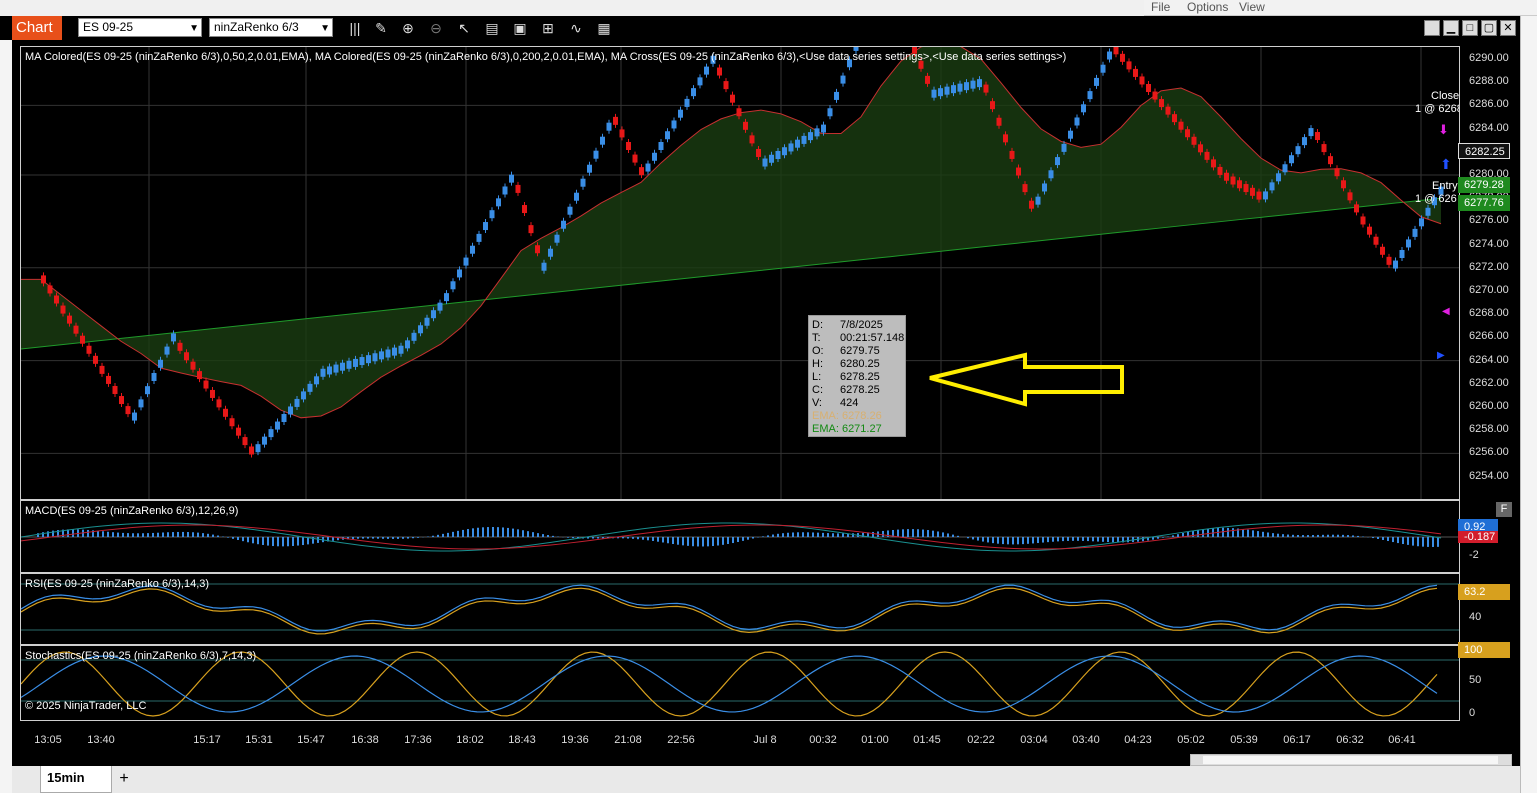 The height and width of the screenshot is (793, 1537). Describe the element at coordinates (1489, 452) in the screenshot. I see `price-axis-label: 6256.00` at that location.